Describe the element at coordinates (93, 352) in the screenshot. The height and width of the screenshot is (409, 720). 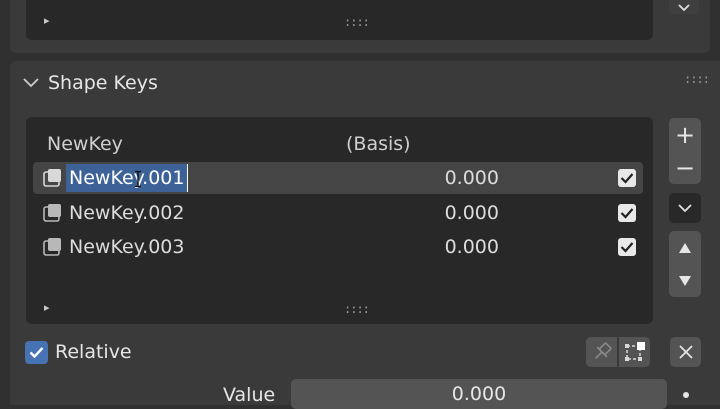
I see `relative-label: Relative` at that location.